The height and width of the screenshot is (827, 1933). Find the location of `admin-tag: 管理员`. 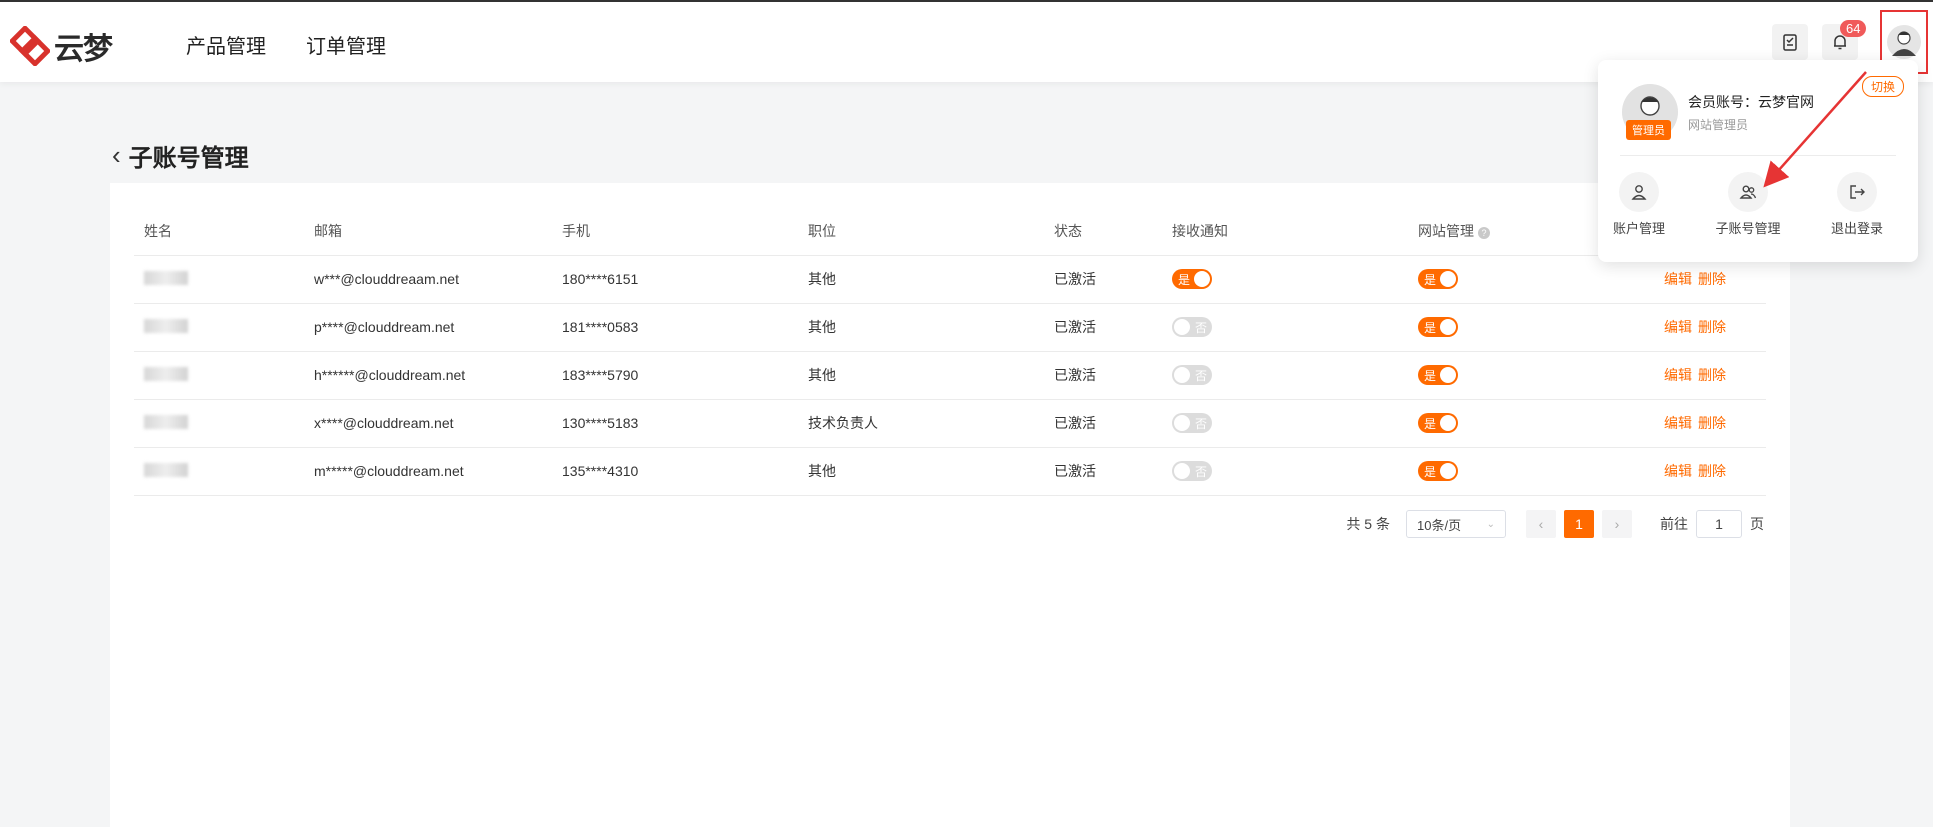

admin-tag: 管理员 is located at coordinates (1648, 130).